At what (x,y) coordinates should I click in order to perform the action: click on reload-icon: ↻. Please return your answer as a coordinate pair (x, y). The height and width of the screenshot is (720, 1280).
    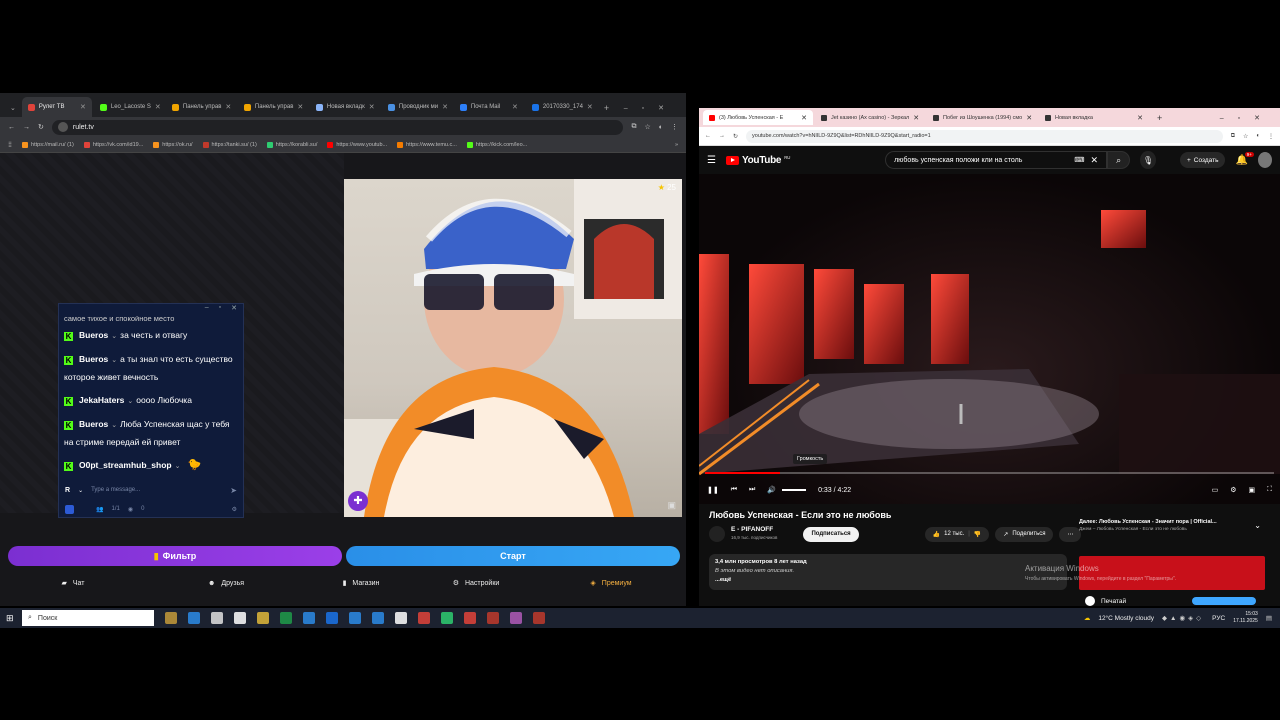
    Looking at the image, I should click on (735, 136).